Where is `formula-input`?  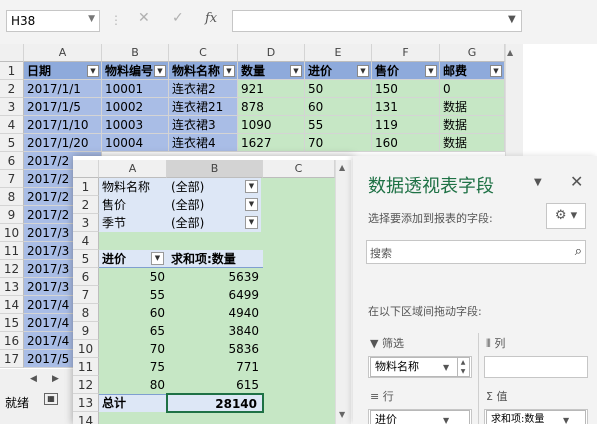
formula-input is located at coordinates (377, 21).